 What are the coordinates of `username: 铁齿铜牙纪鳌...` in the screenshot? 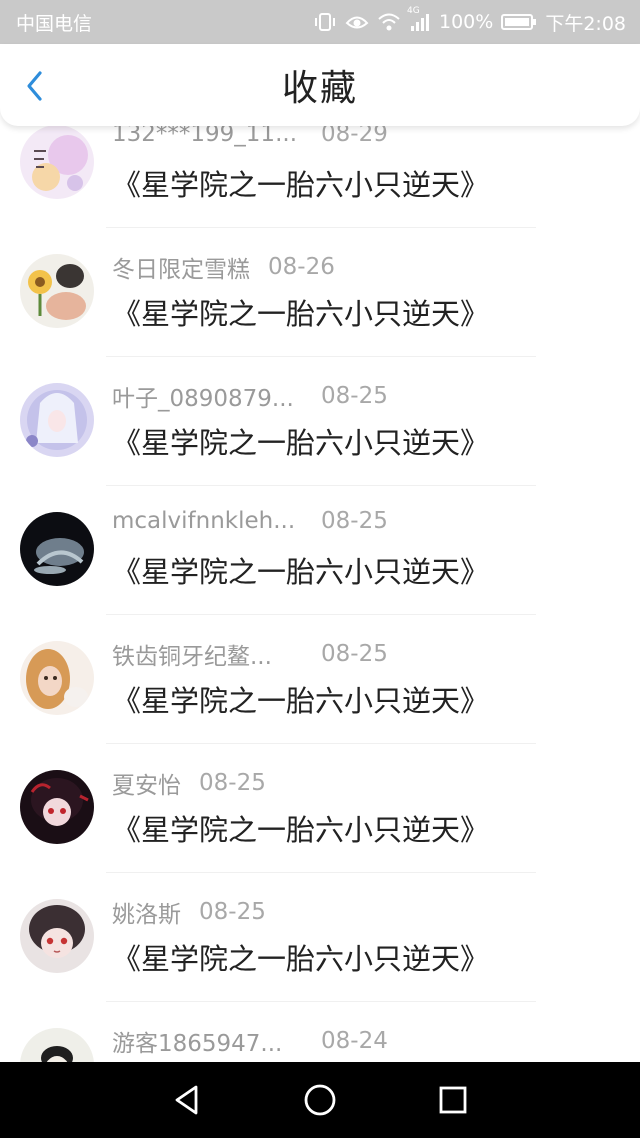 It's located at (192, 657).